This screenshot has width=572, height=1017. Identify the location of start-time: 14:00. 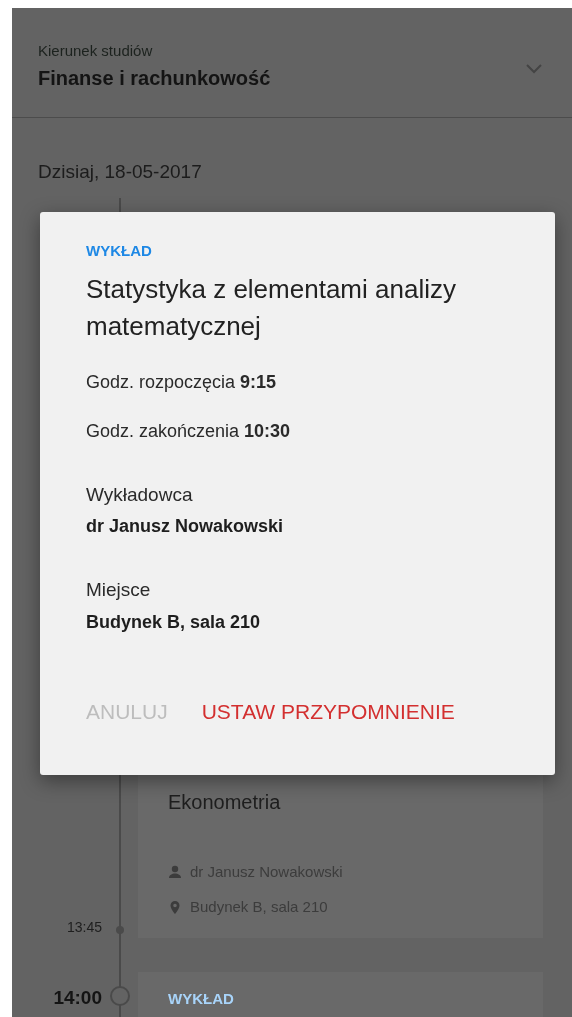
(77, 998).